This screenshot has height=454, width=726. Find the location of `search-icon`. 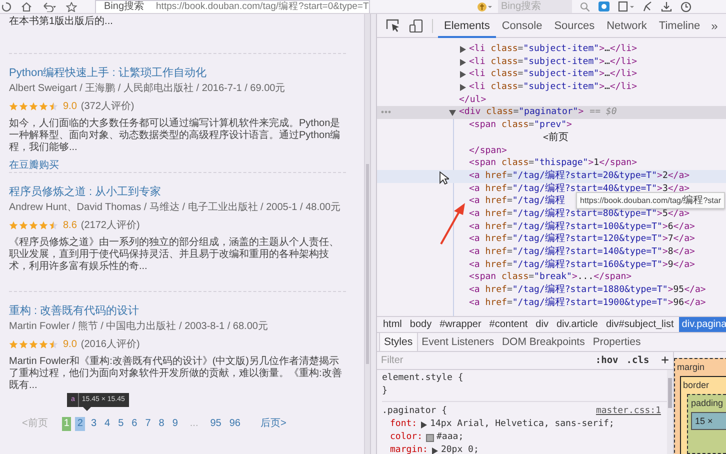

search-icon is located at coordinates (585, 7).